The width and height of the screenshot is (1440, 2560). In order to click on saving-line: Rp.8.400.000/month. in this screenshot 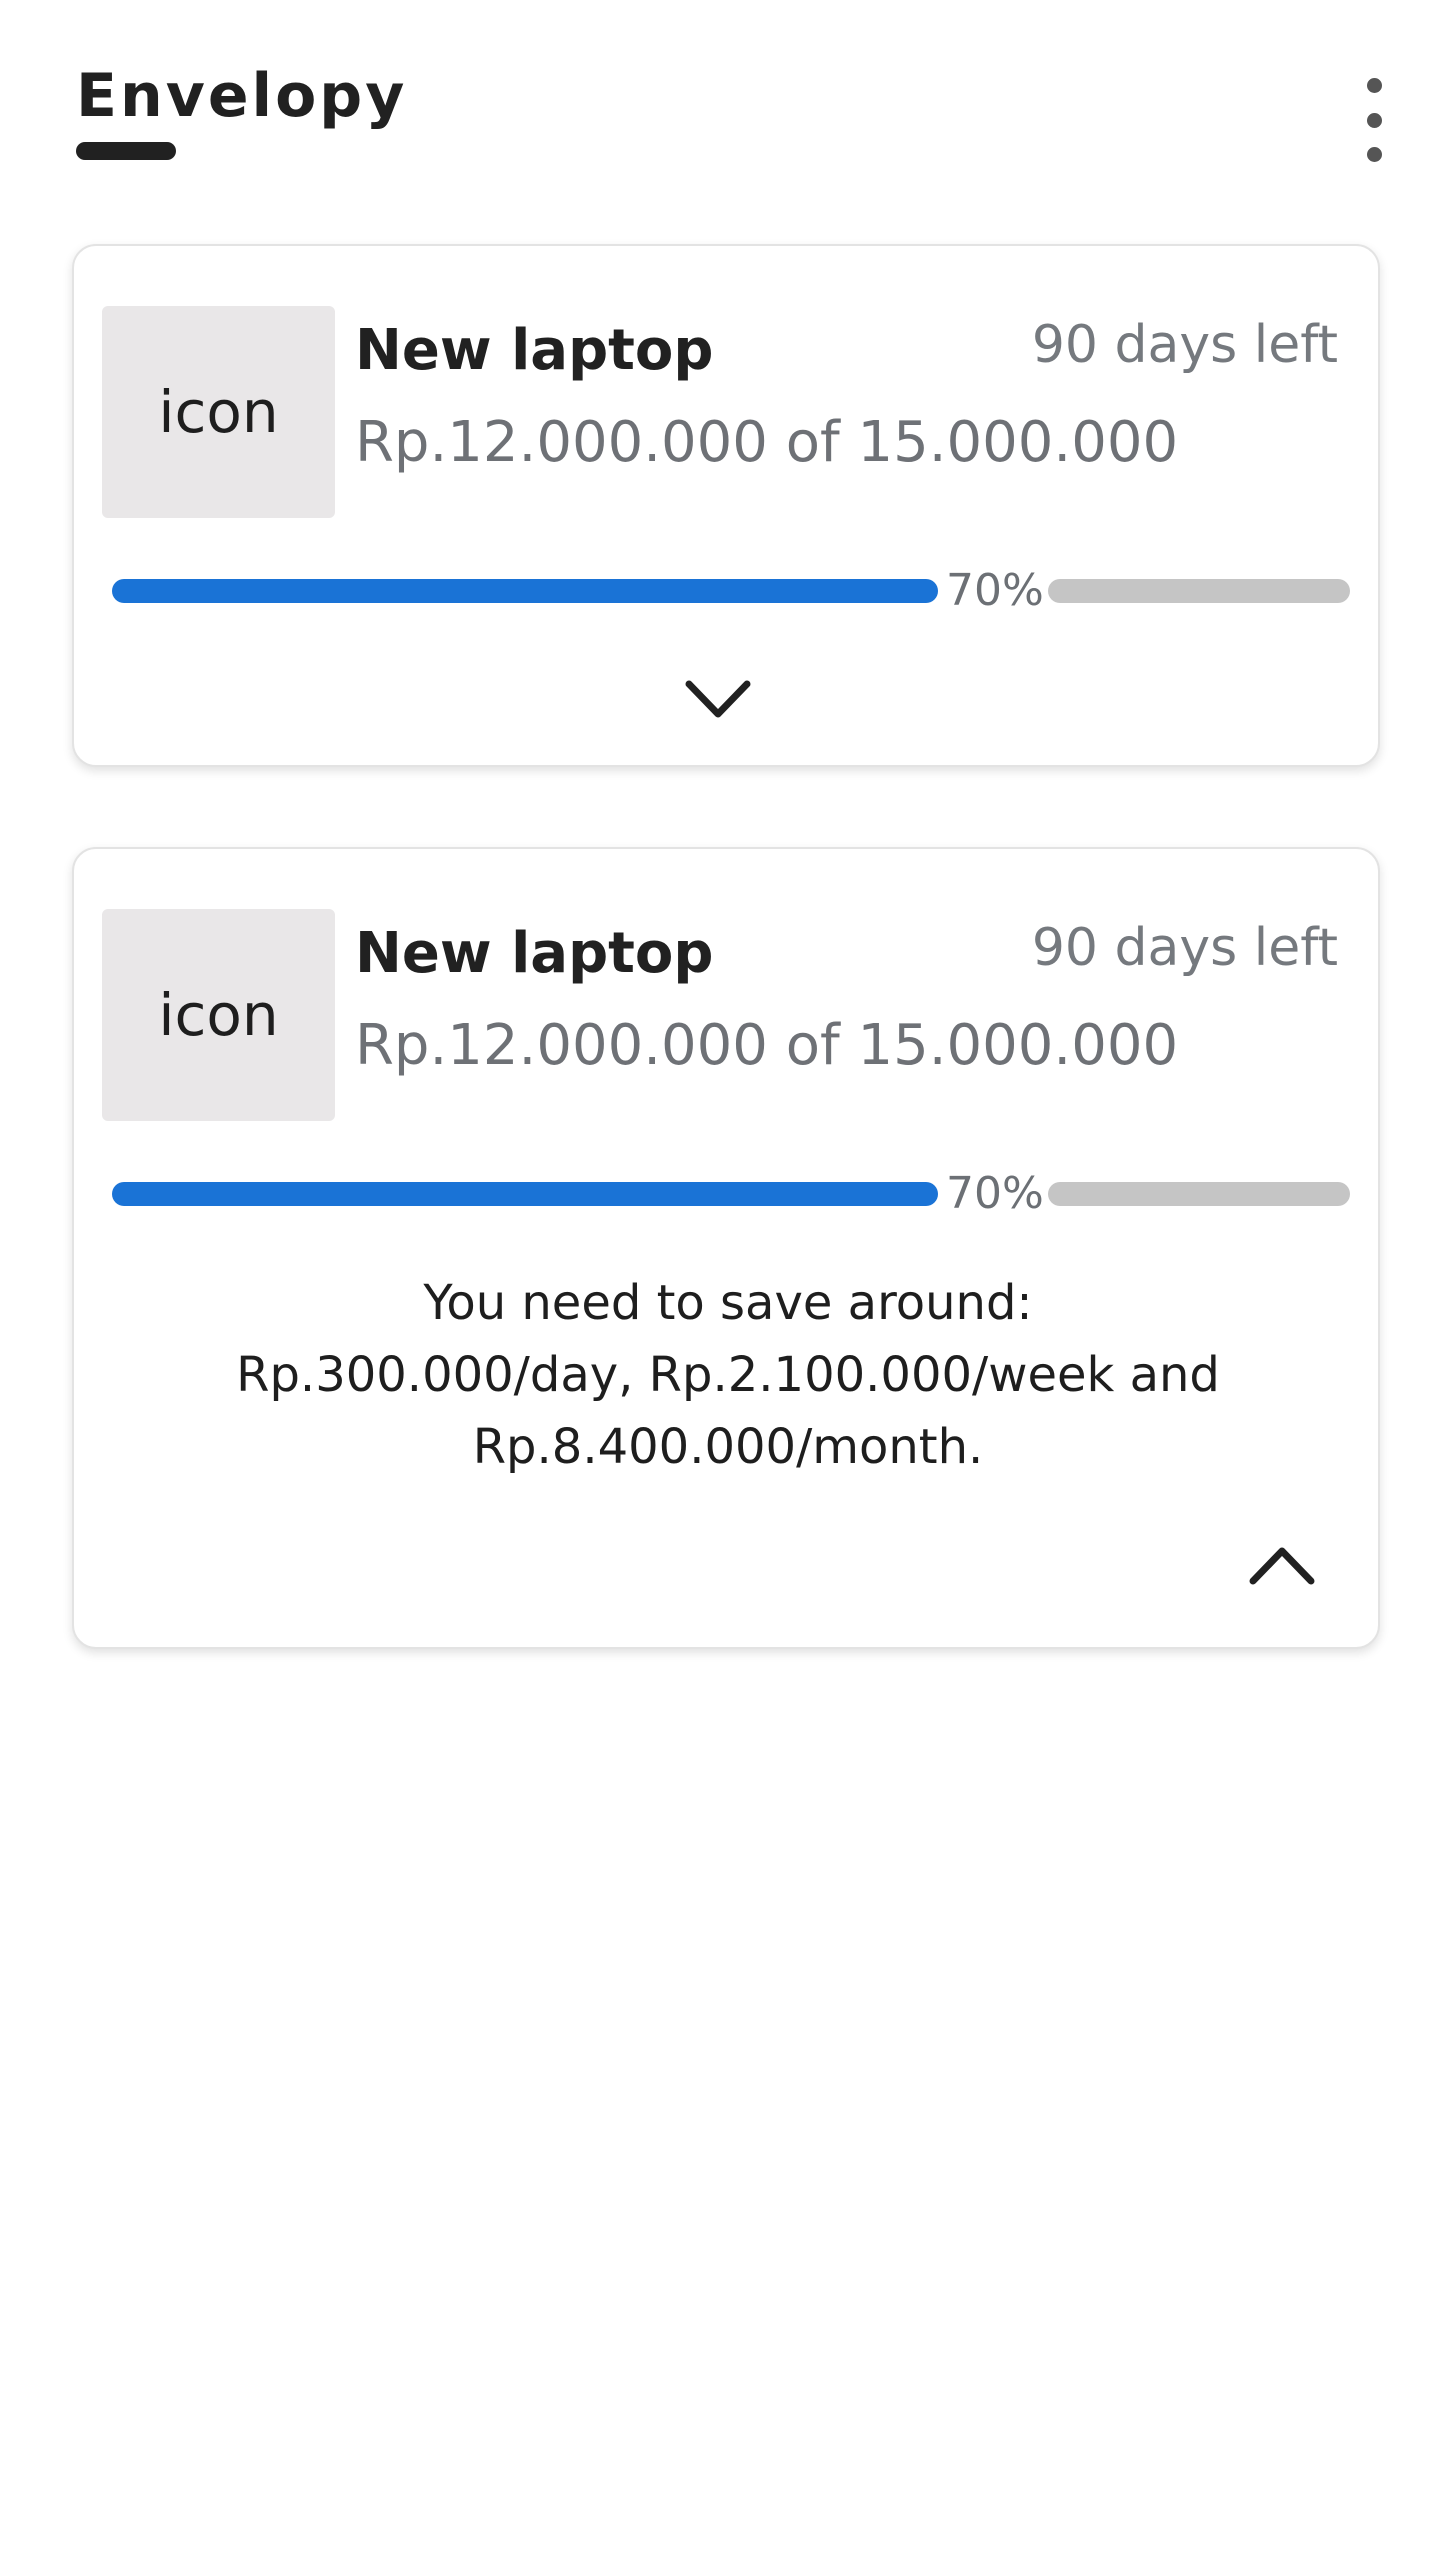, I will do `click(728, 1447)`.